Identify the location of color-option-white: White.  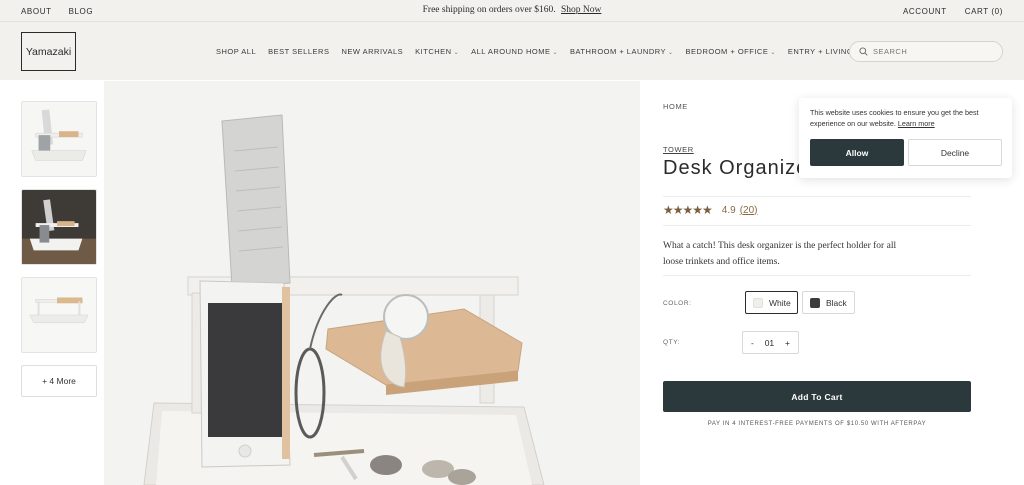
(771, 302).